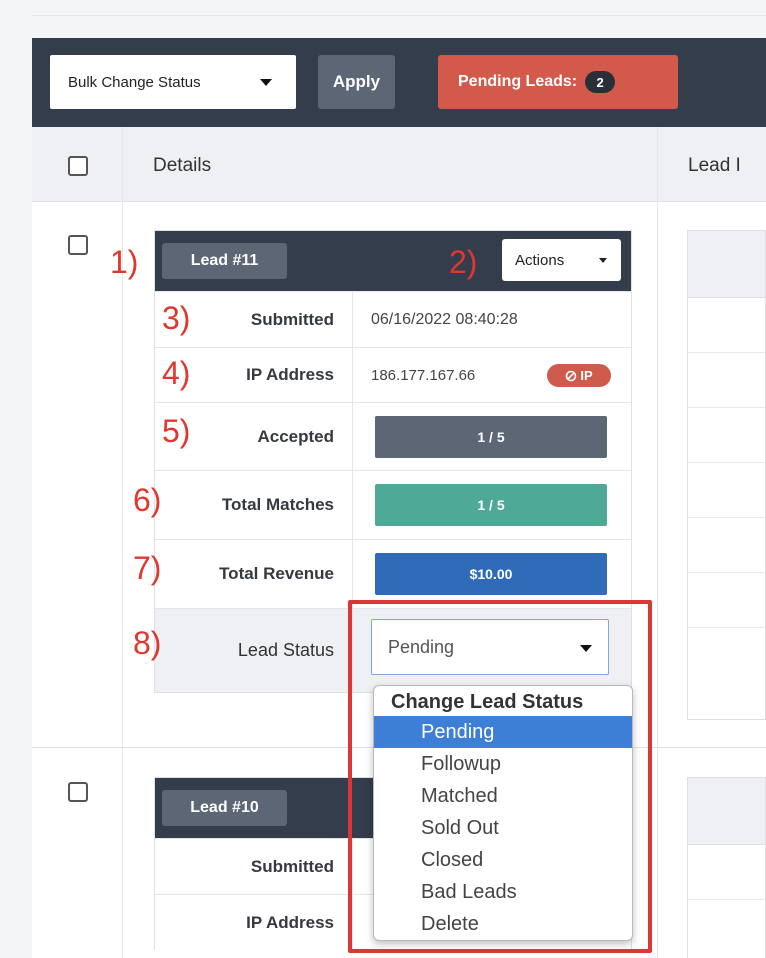 The height and width of the screenshot is (958, 766). What do you see at coordinates (586, 375) in the screenshot?
I see `block-ip-label: IP` at bounding box center [586, 375].